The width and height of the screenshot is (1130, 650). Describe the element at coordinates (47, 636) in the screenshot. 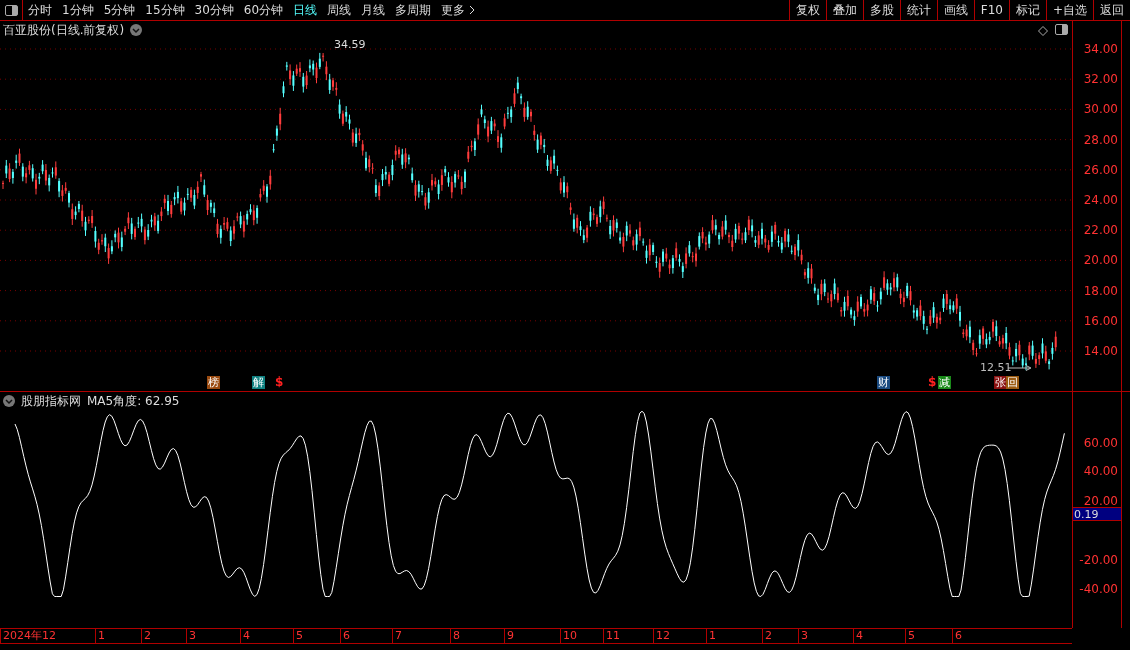

I see `date-label: 2024年12` at that location.